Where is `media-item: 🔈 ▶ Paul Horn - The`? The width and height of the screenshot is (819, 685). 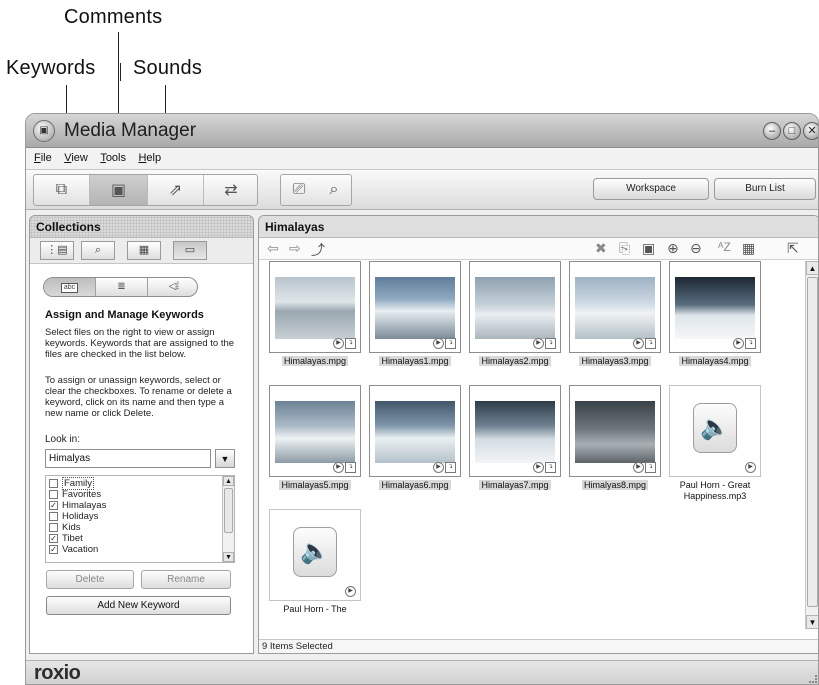 media-item: 🔈 ▶ Paul Horn - The is located at coordinates (315, 562).